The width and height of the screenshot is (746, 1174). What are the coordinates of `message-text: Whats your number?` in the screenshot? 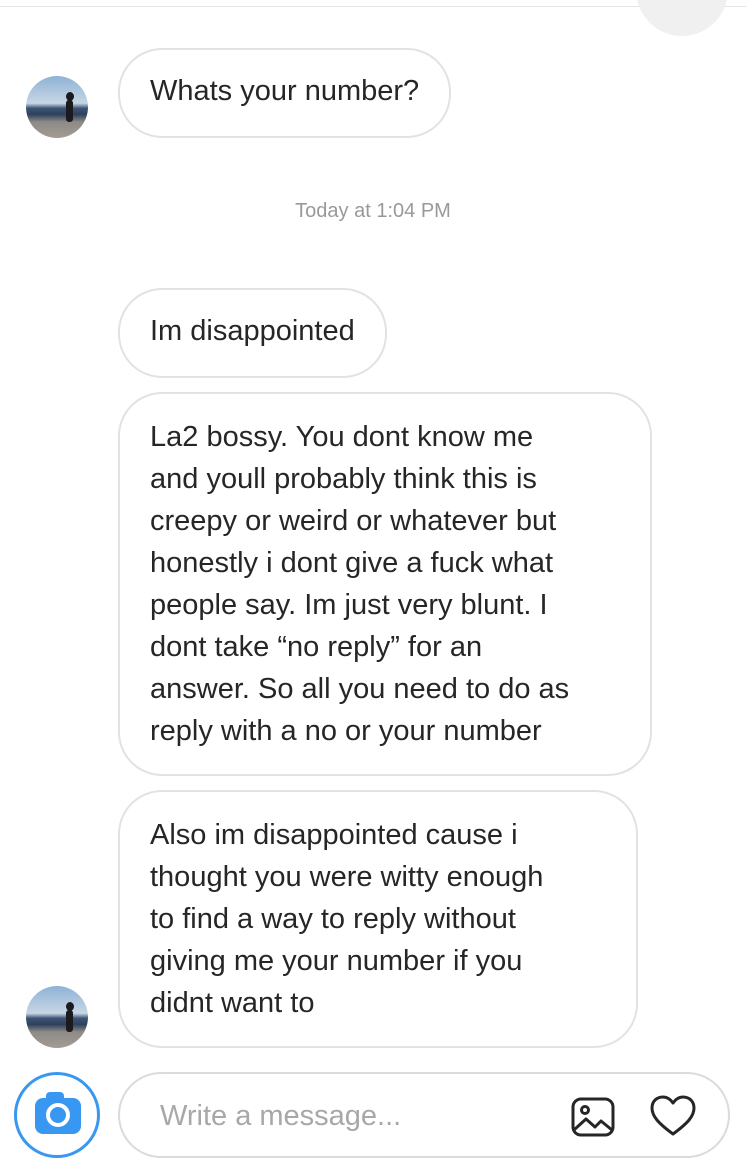 It's located at (285, 91).